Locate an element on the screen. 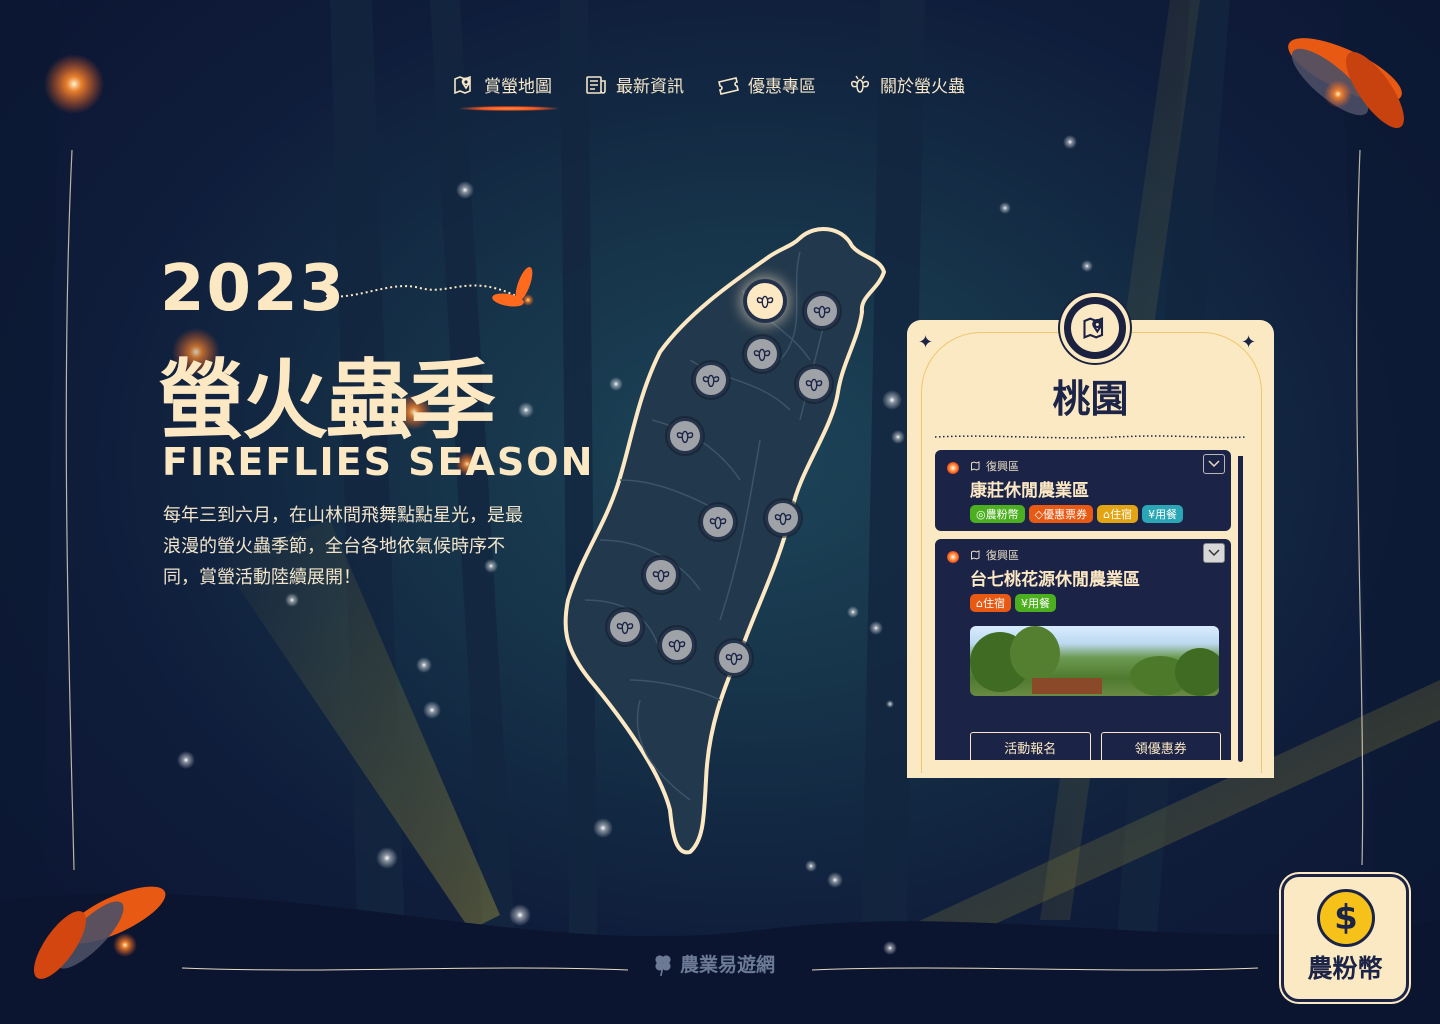 The width and height of the screenshot is (1440, 1024). farm-name: 台七桃花源休閒農業區 is located at coordinates (1055, 580).